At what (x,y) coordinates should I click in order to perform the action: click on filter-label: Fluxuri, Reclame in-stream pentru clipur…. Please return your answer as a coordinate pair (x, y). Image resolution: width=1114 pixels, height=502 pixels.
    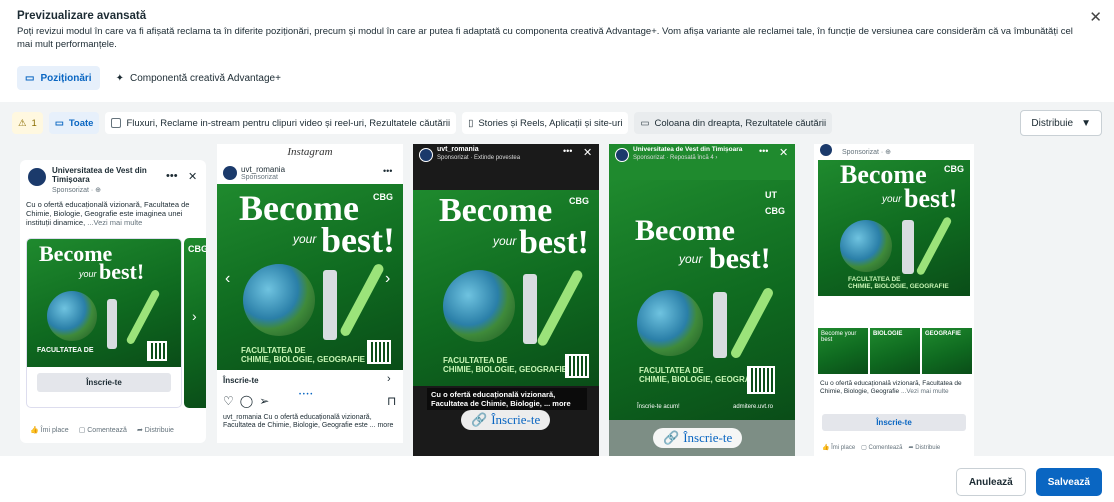
    Looking at the image, I should click on (288, 123).